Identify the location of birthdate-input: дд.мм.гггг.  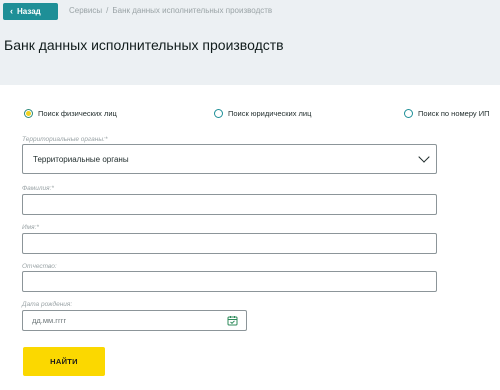
(134, 320).